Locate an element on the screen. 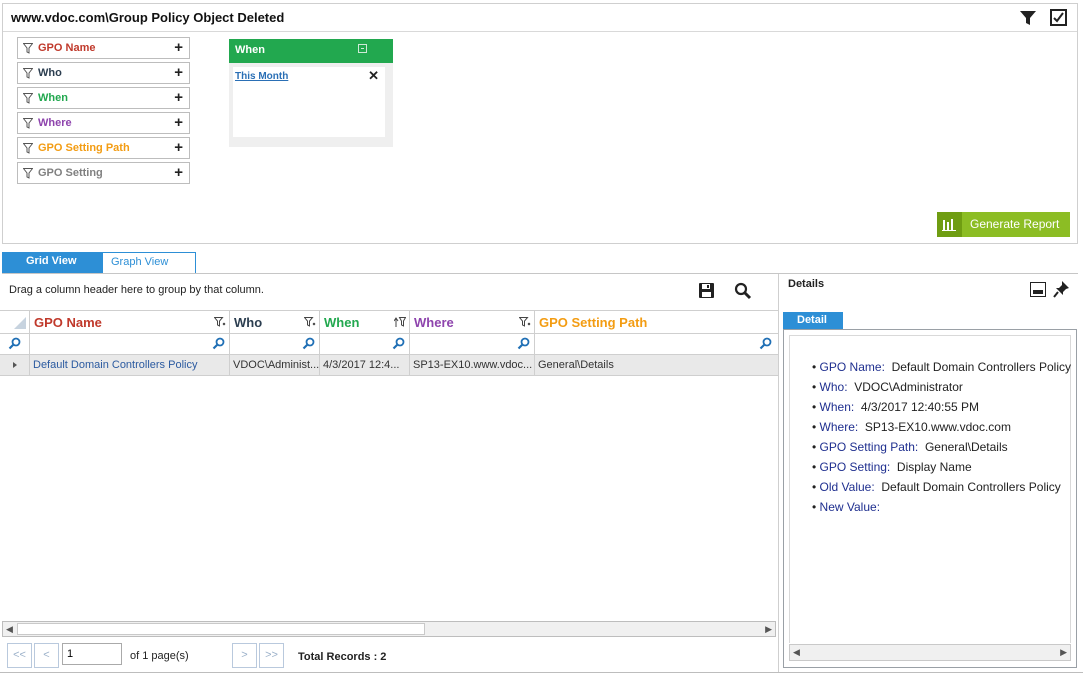  detail-item: • GPO Setting: Display Name is located at coordinates (892, 467).